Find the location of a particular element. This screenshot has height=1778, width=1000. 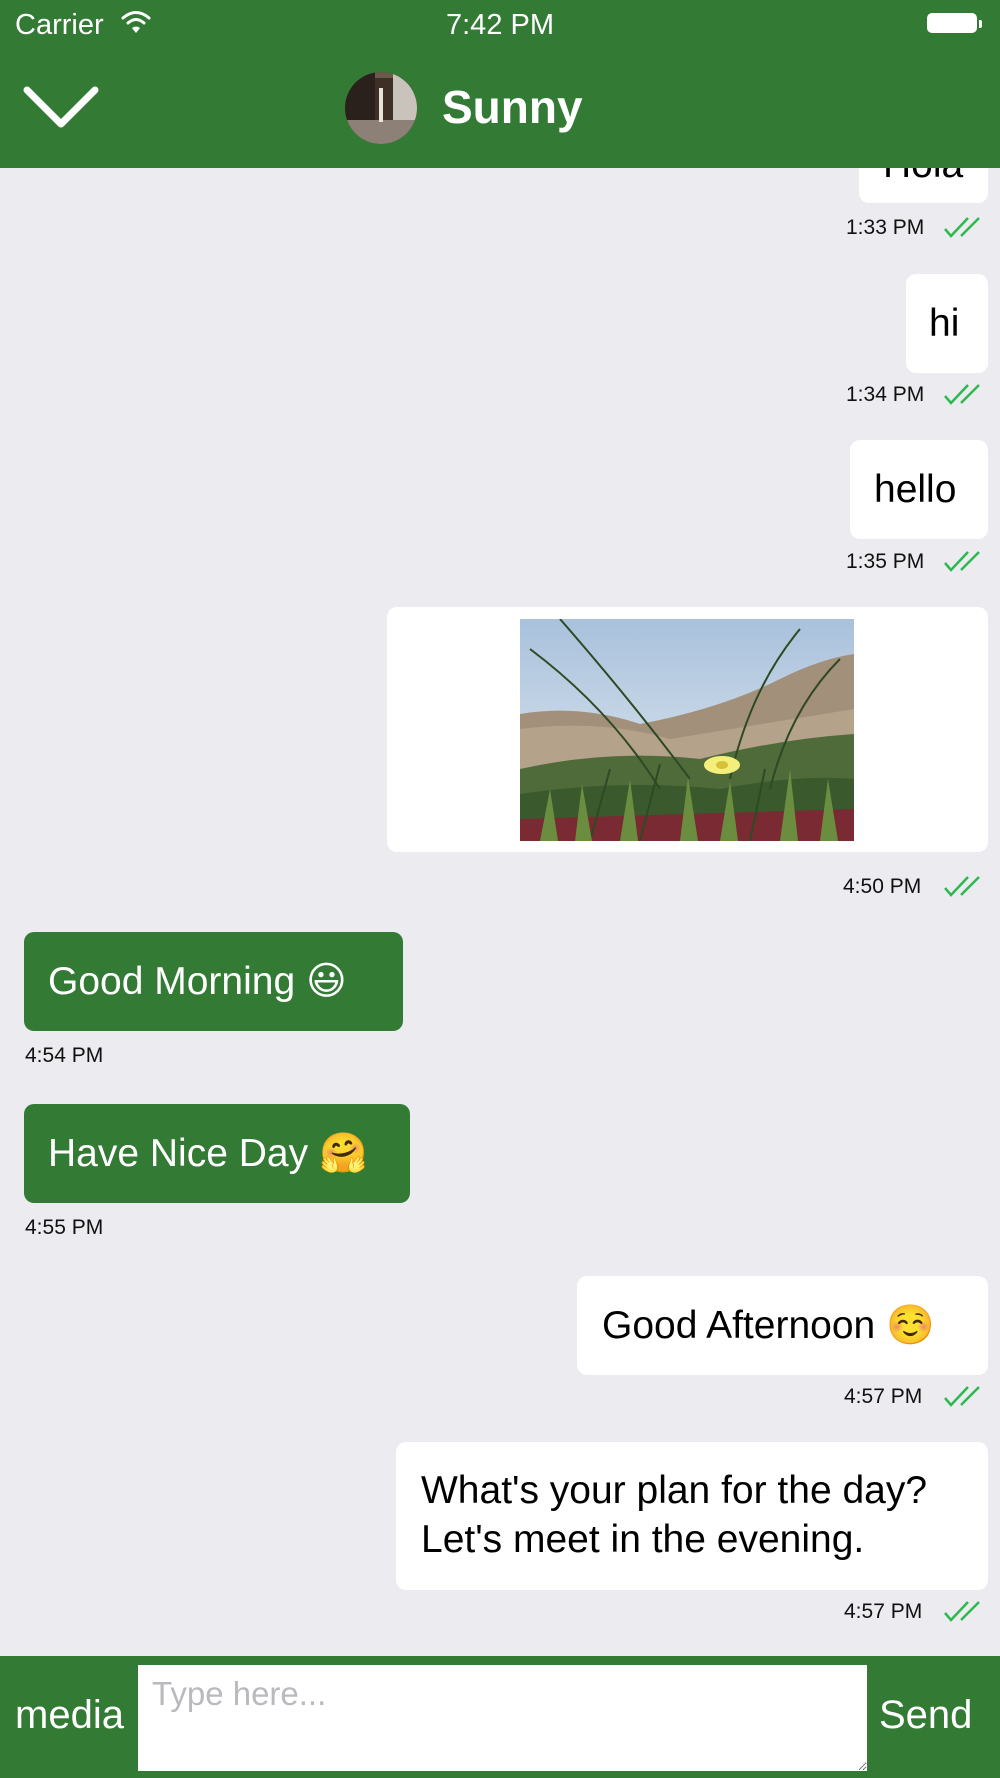

incoming-message: Have Nice Day 🤗 is located at coordinates (217, 1153).